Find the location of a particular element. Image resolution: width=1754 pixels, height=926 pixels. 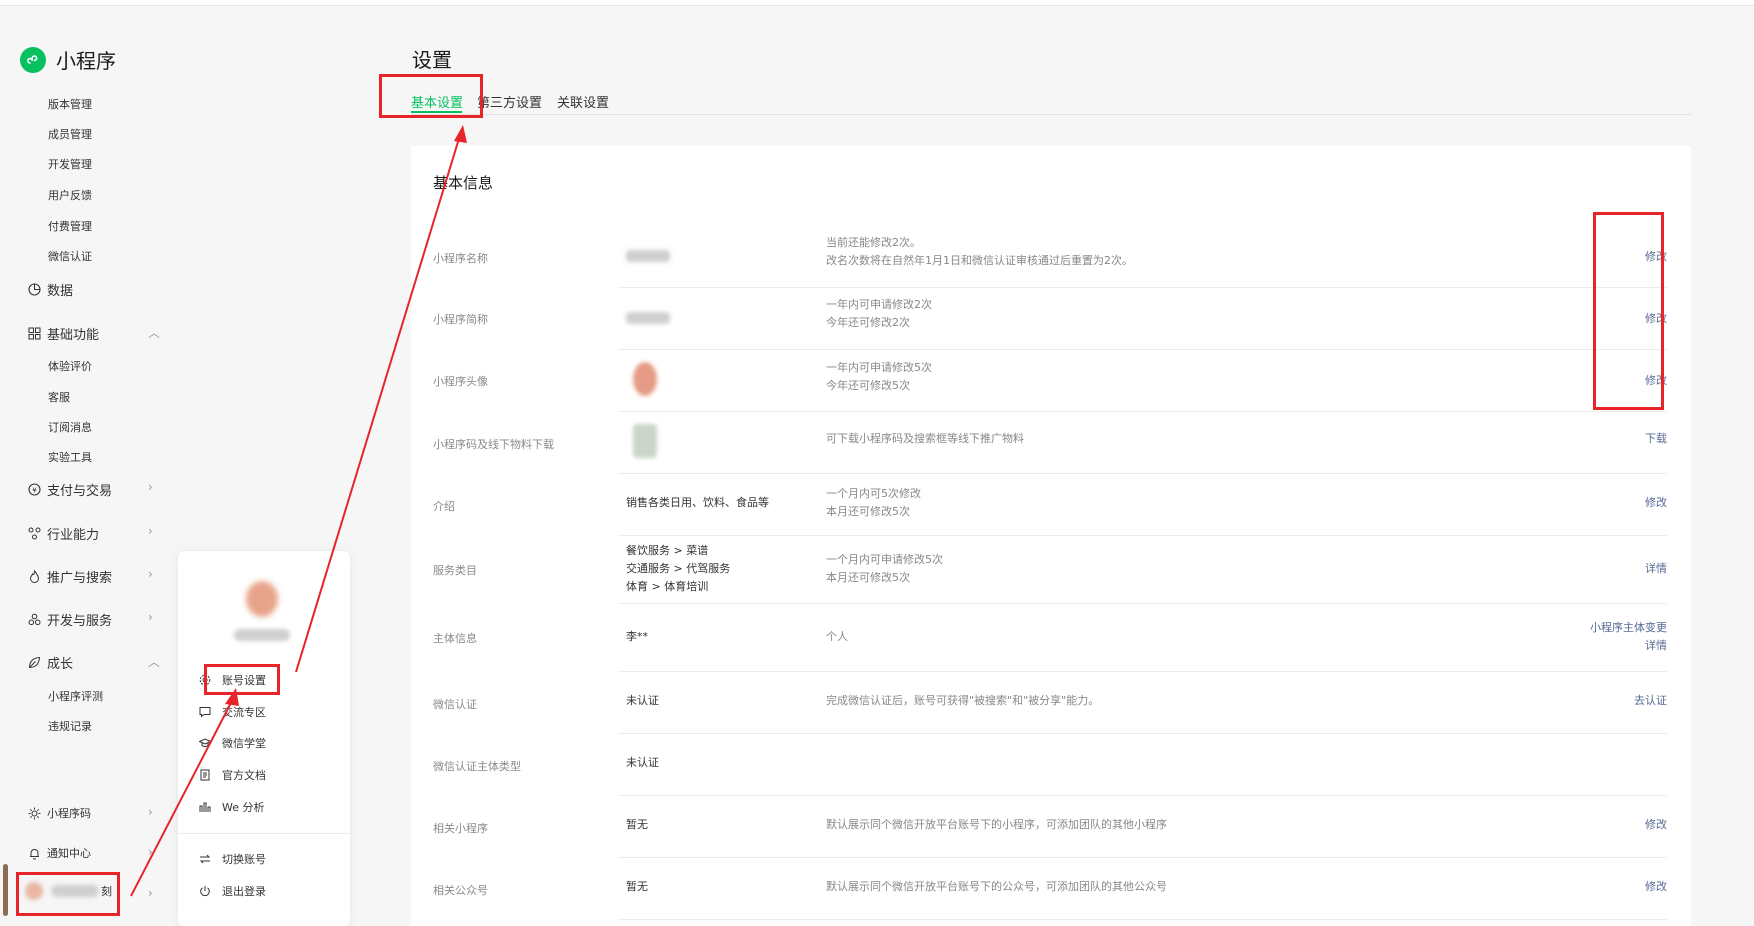

arrow-to-account-settings is located at coordinates (184, 792).